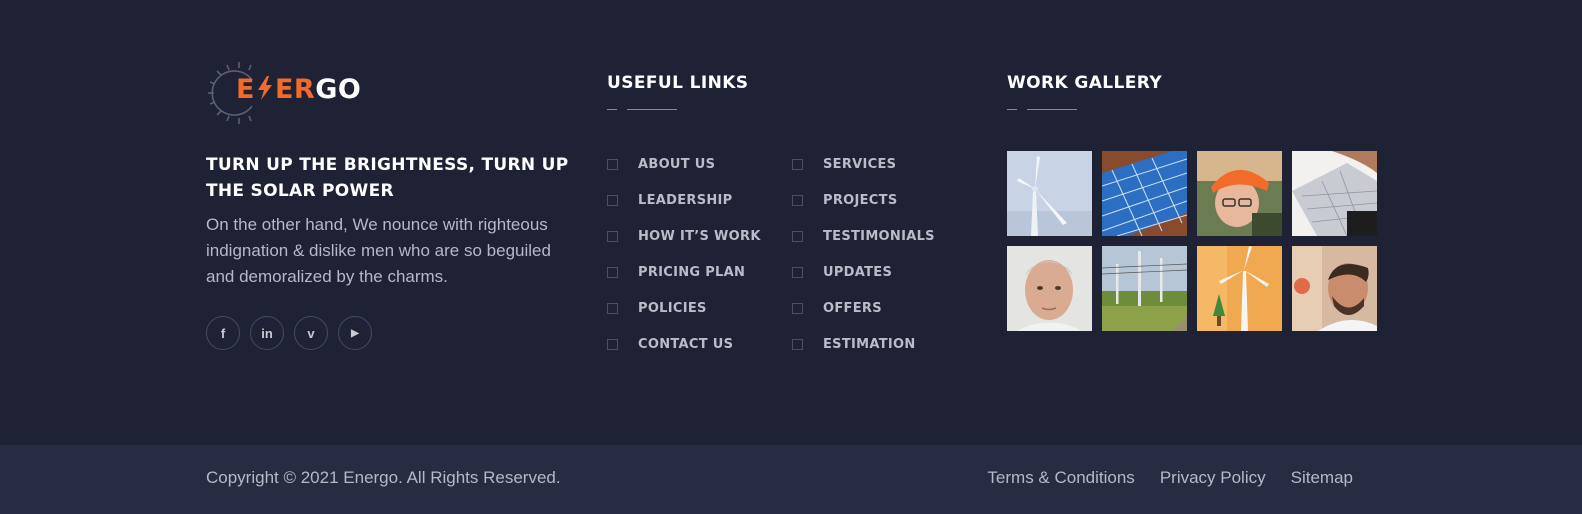 The height and width of the screenshot is (514, 1582). I want to click on gallery-image-man-portrait, so click(1049, 288).